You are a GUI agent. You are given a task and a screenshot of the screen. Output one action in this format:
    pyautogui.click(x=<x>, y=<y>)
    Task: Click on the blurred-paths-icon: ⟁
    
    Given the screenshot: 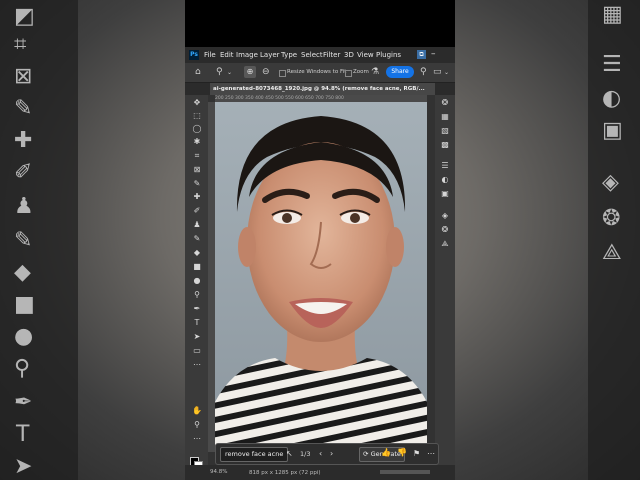 What is the action you would take?
    pyautogui.click(x=612, y=252)
    